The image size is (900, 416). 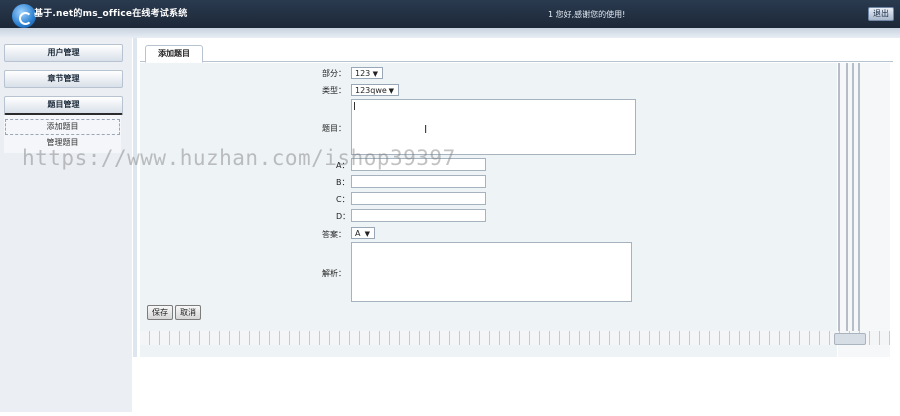 What do you see at coordinates (63, 53) in the screenshot?
I see `sidebar-item-user-management: 用户管理` at bounding box center [63, 53].